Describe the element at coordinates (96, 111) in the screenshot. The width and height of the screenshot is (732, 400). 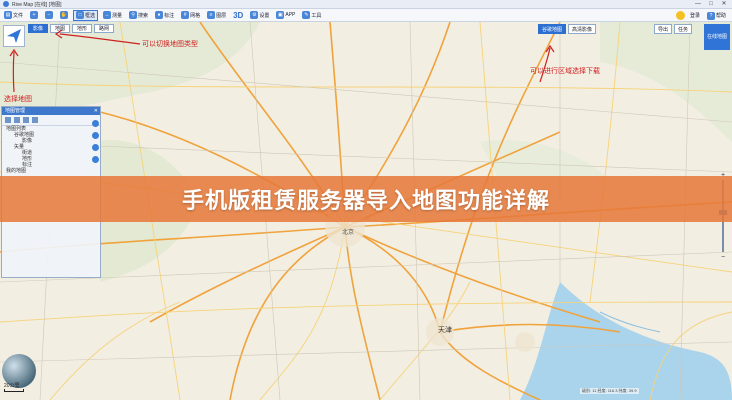
I see `panel-close-icon: ✕` at that location.